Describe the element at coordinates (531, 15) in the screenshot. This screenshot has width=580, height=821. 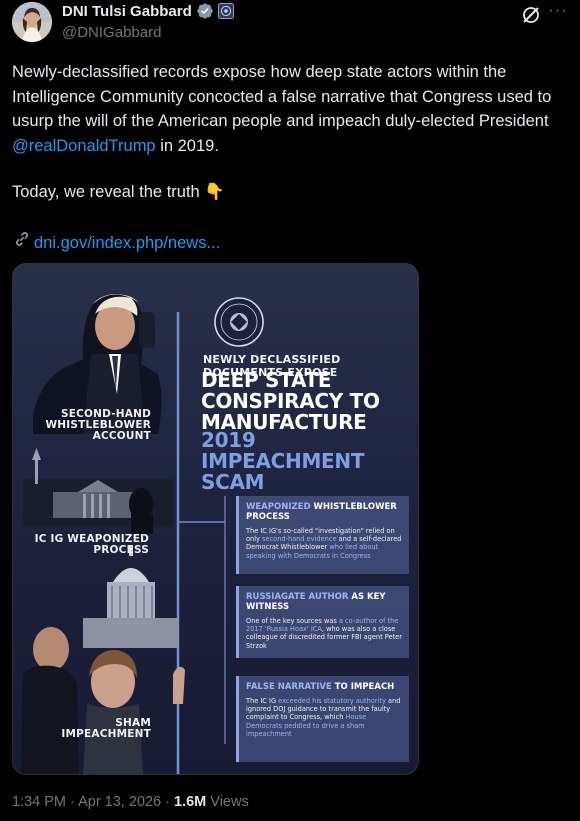
I see `grok-icon` at that location.